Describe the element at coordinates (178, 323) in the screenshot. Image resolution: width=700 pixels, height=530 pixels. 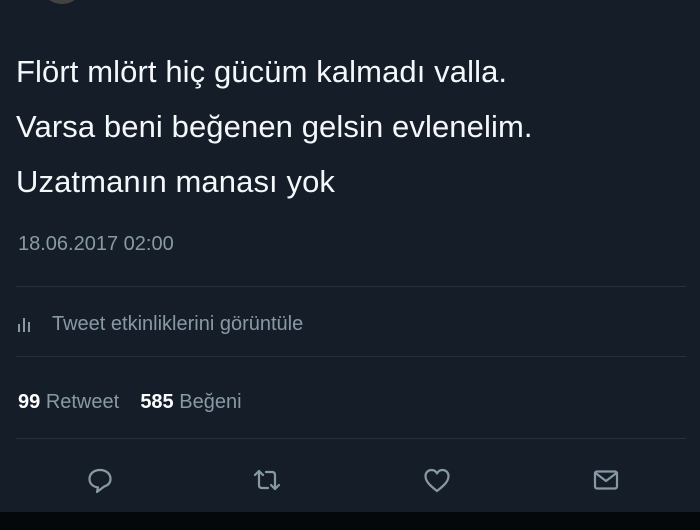
I see `tweet-activity-label: Tweet etkinliklerini görüntüle` at that location.